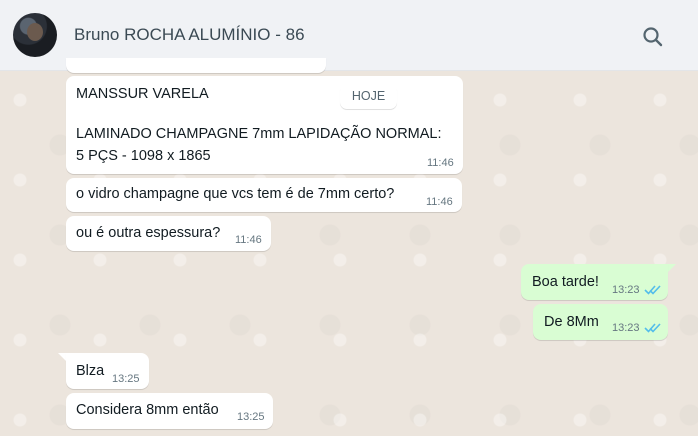 The image size is (698, 436). I want to click on message-bubble-outgoing: Boa tarde! 13:23, so click(594, 282).